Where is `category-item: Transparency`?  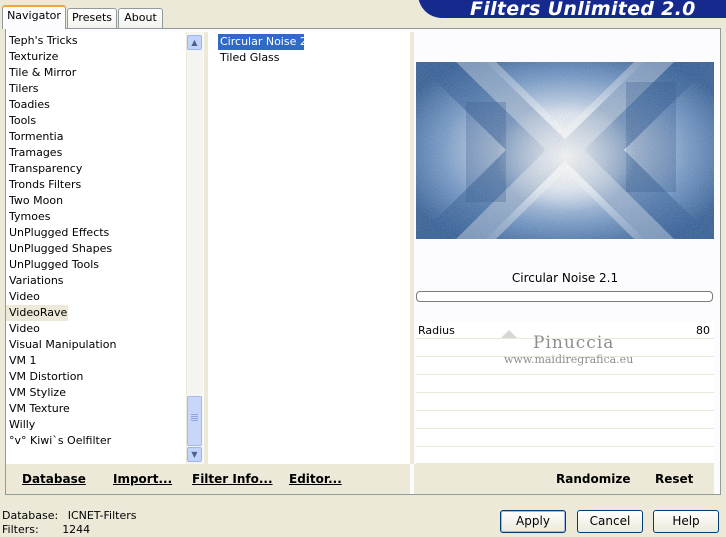
category-item: Transparency is located at coordinates (96, 169).